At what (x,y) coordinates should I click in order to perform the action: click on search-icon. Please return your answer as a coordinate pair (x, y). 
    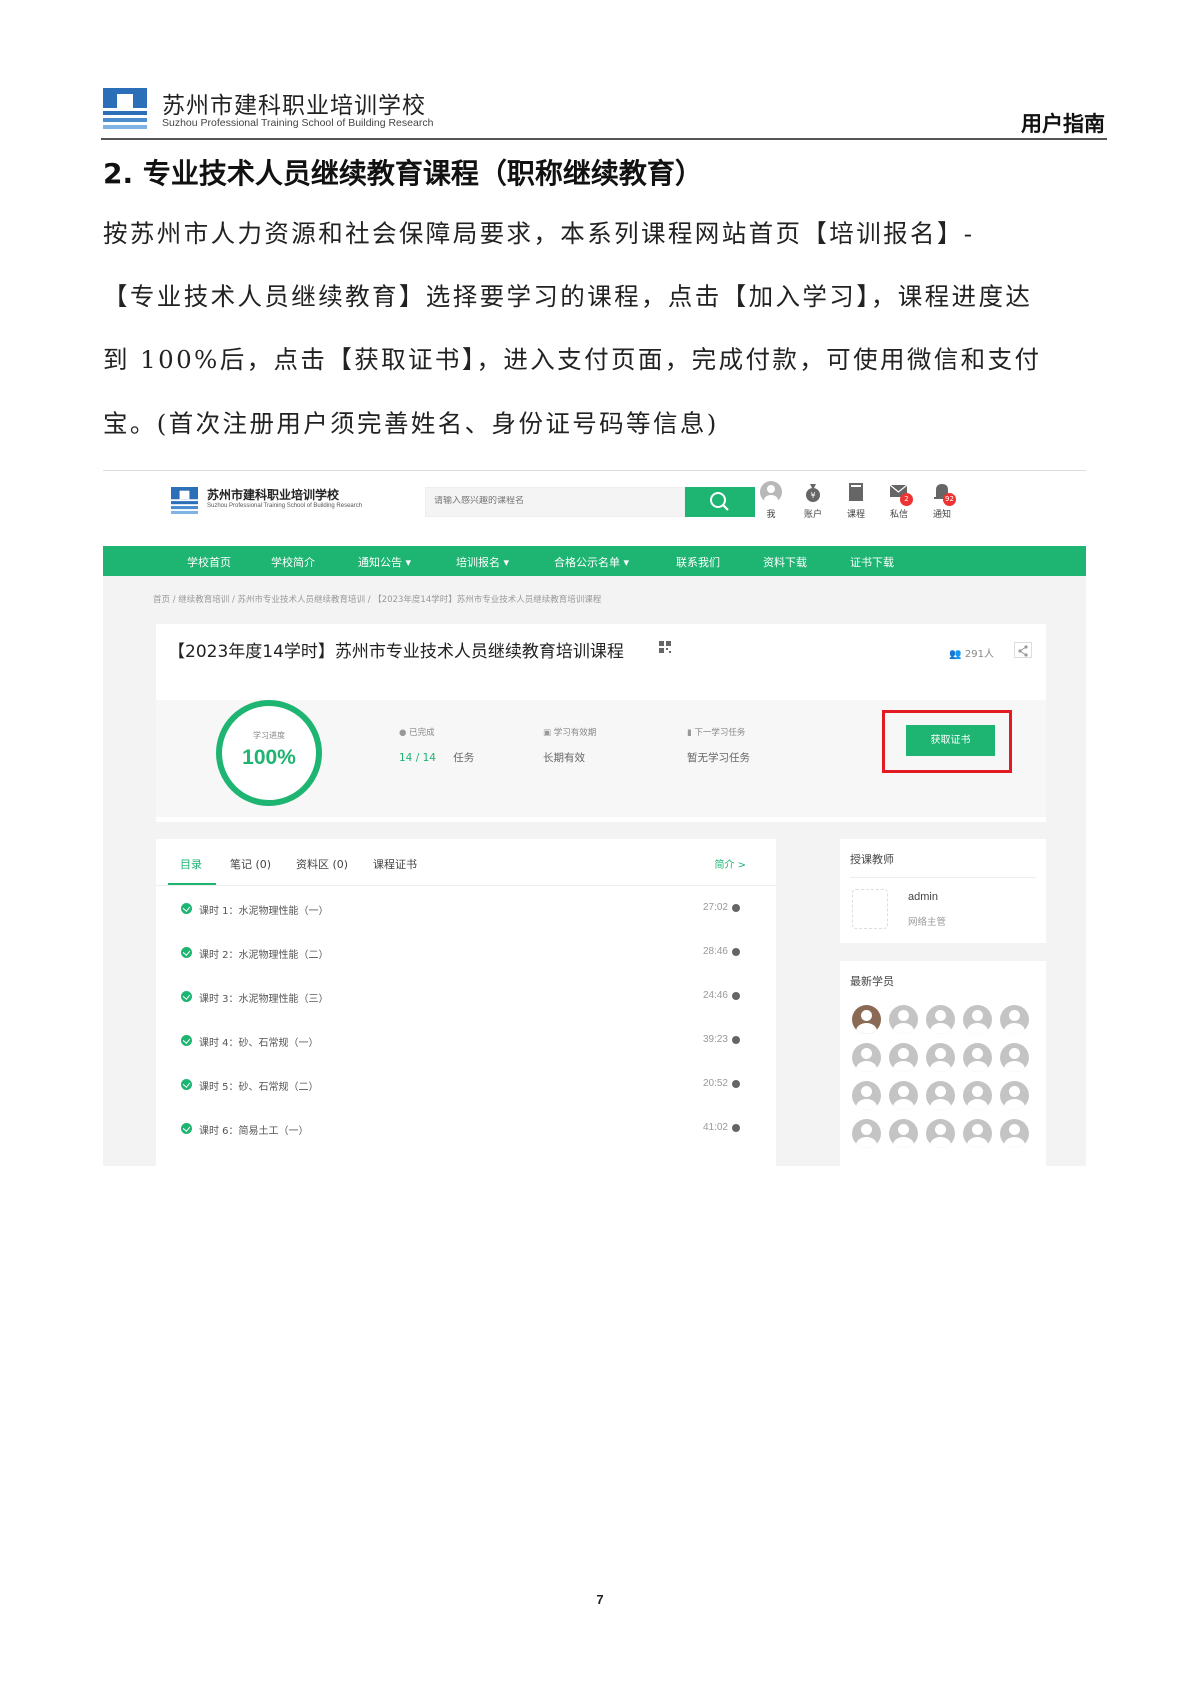
    Looking at the image, I should click on (719, 501).